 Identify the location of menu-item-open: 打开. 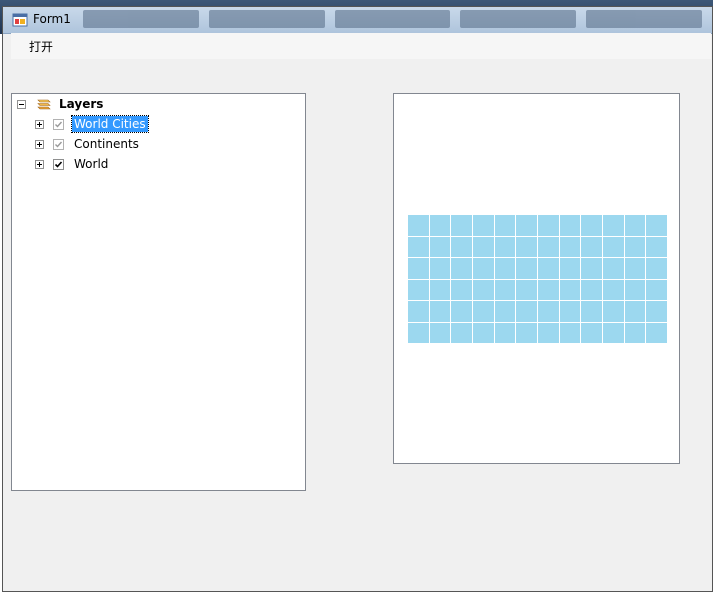
(41, 46).